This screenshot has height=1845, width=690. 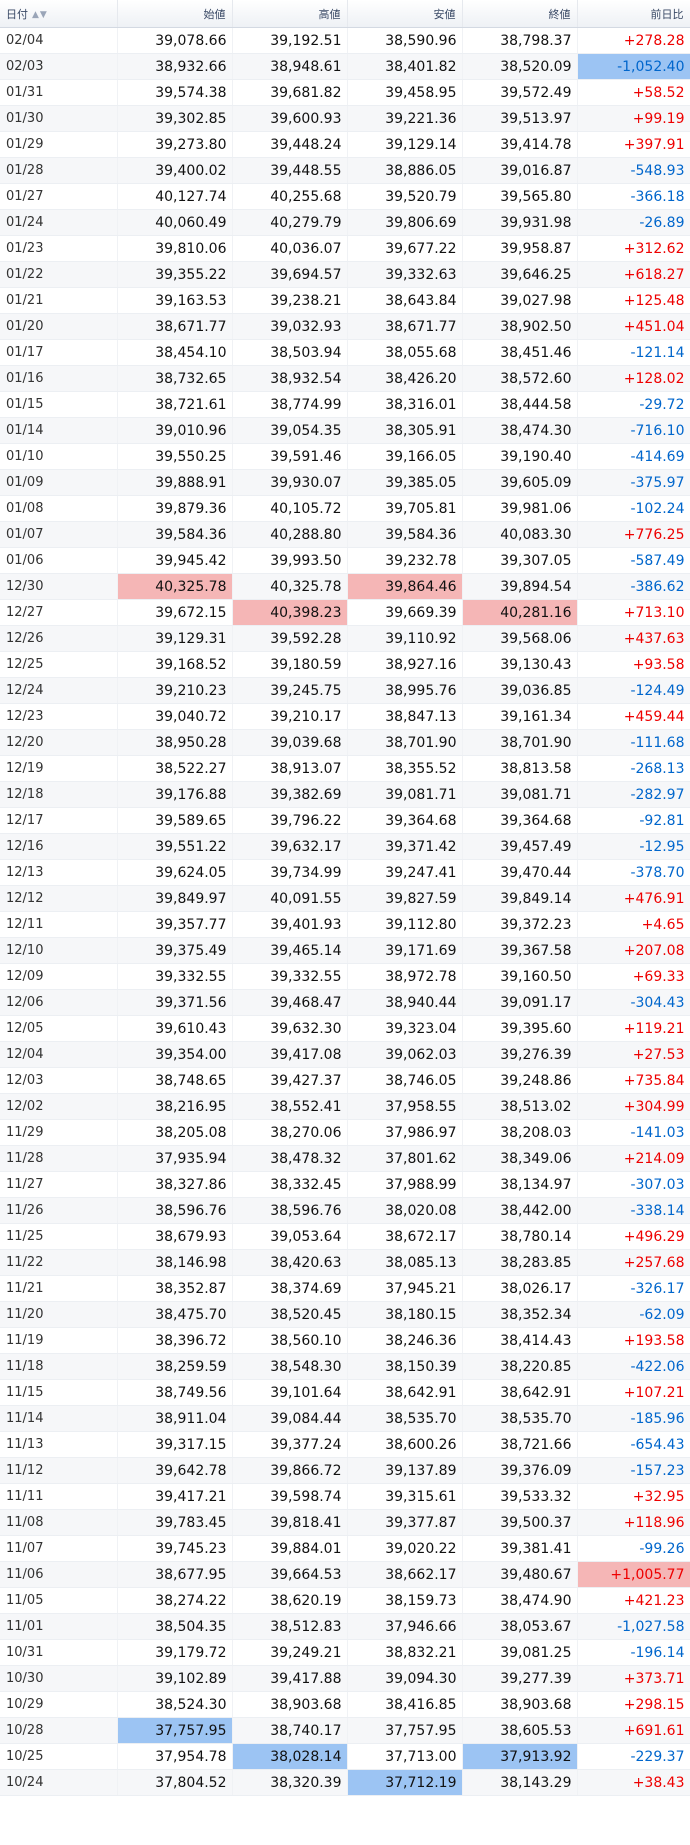 What do you see at coordinates (633, 1574) in the screenshot?
I see `change-cell: +1,005.77` at bounding box center [633, 1574].